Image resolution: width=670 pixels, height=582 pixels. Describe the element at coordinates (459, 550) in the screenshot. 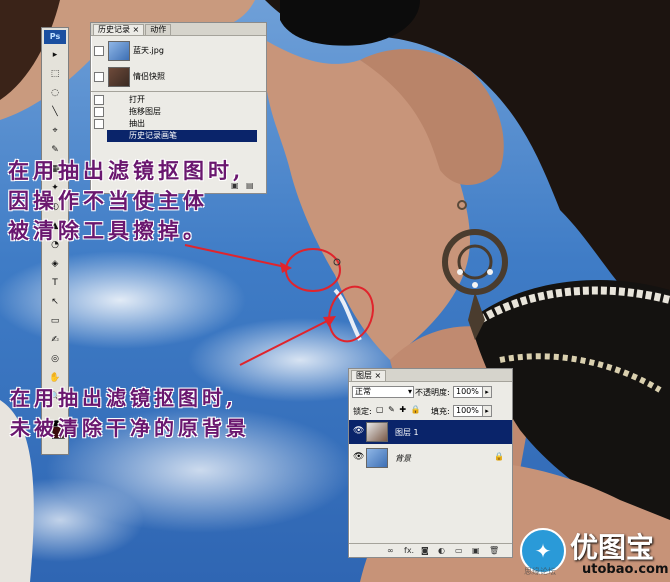

I see `folder-icon: ▭` at that location.